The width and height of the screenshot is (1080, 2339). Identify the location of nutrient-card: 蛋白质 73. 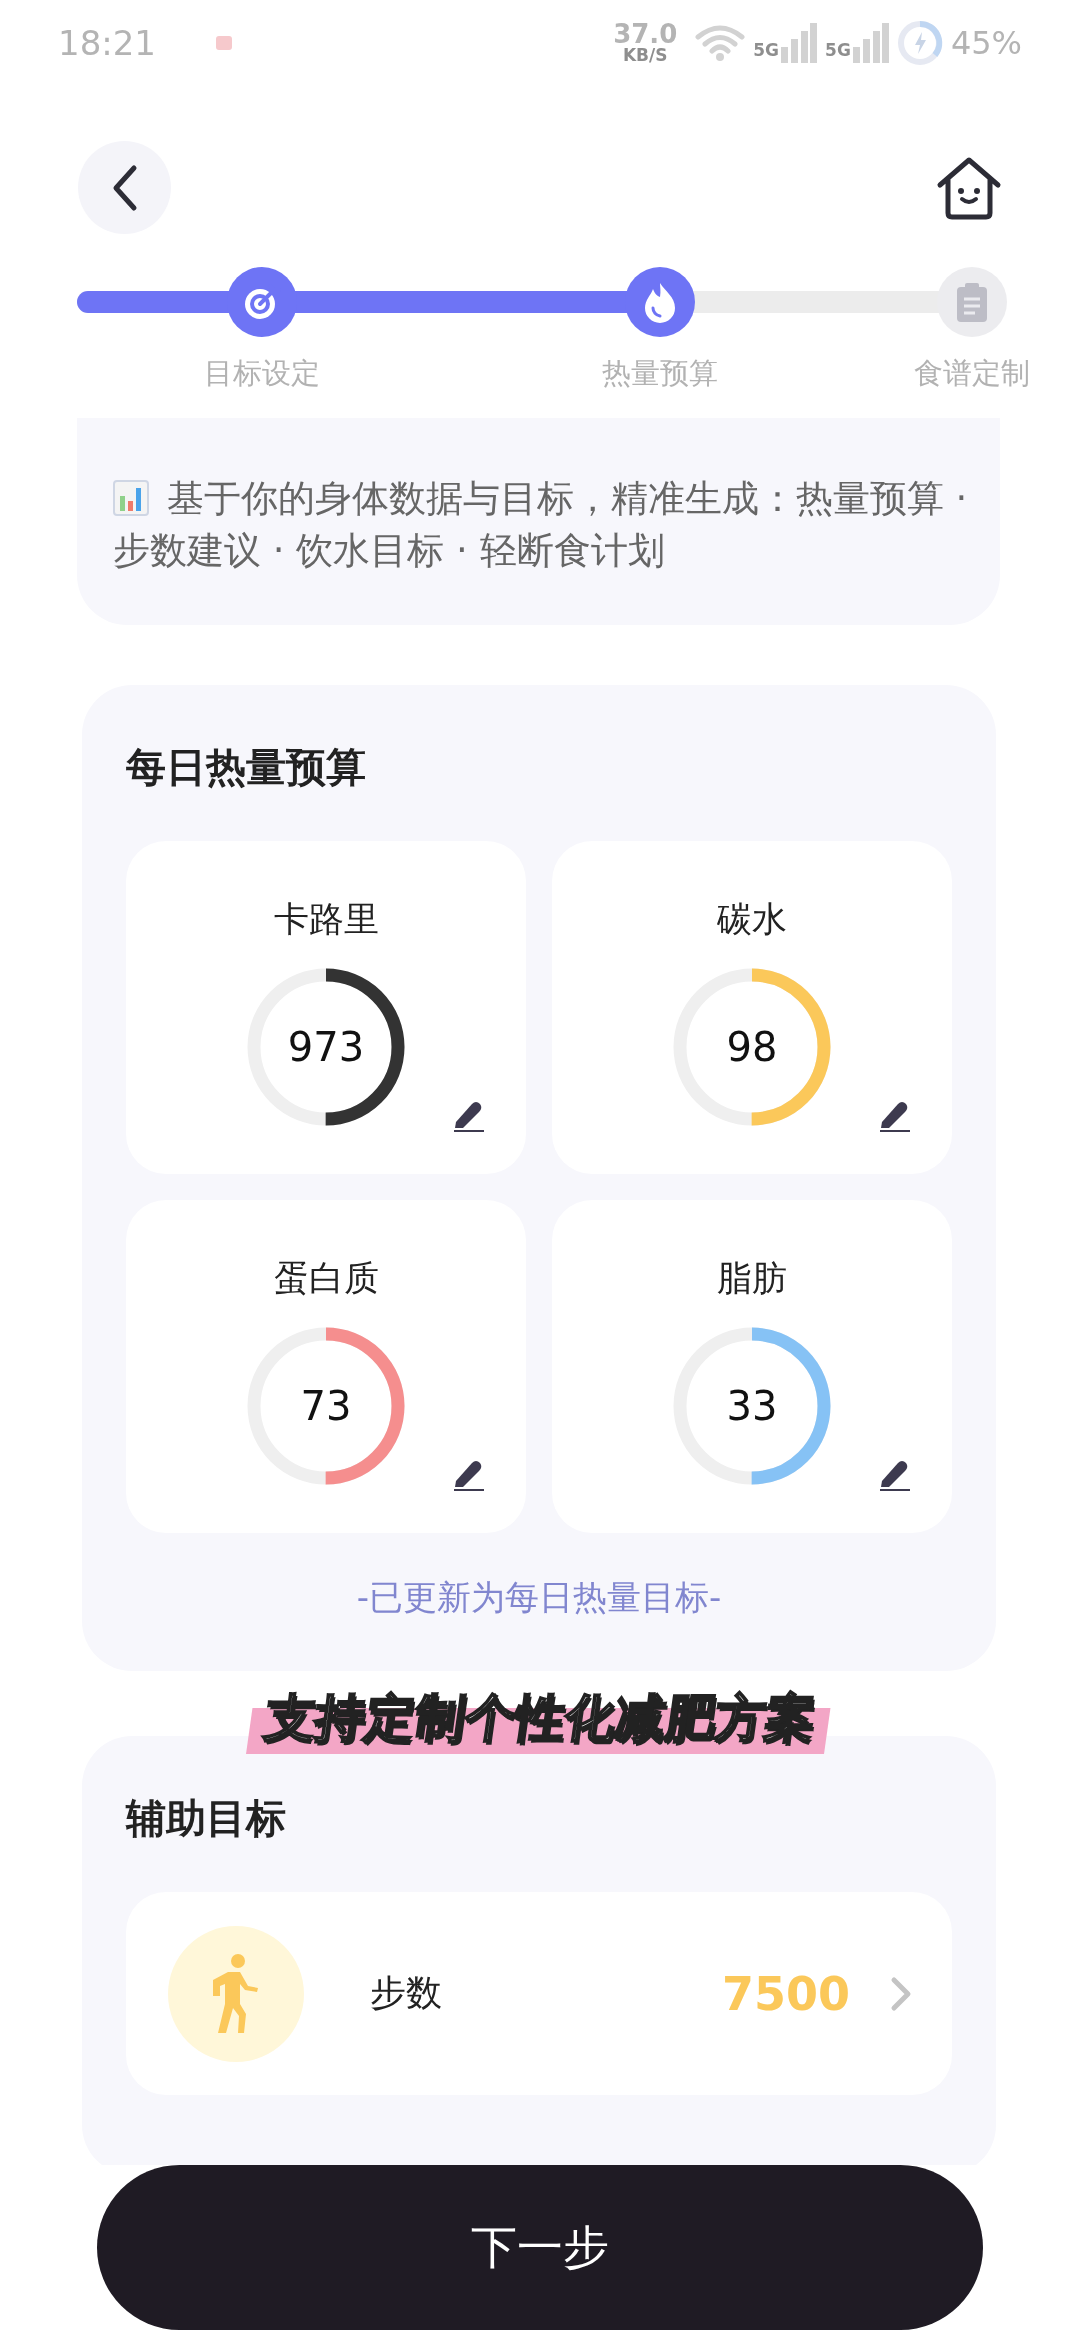
(326, 1366).